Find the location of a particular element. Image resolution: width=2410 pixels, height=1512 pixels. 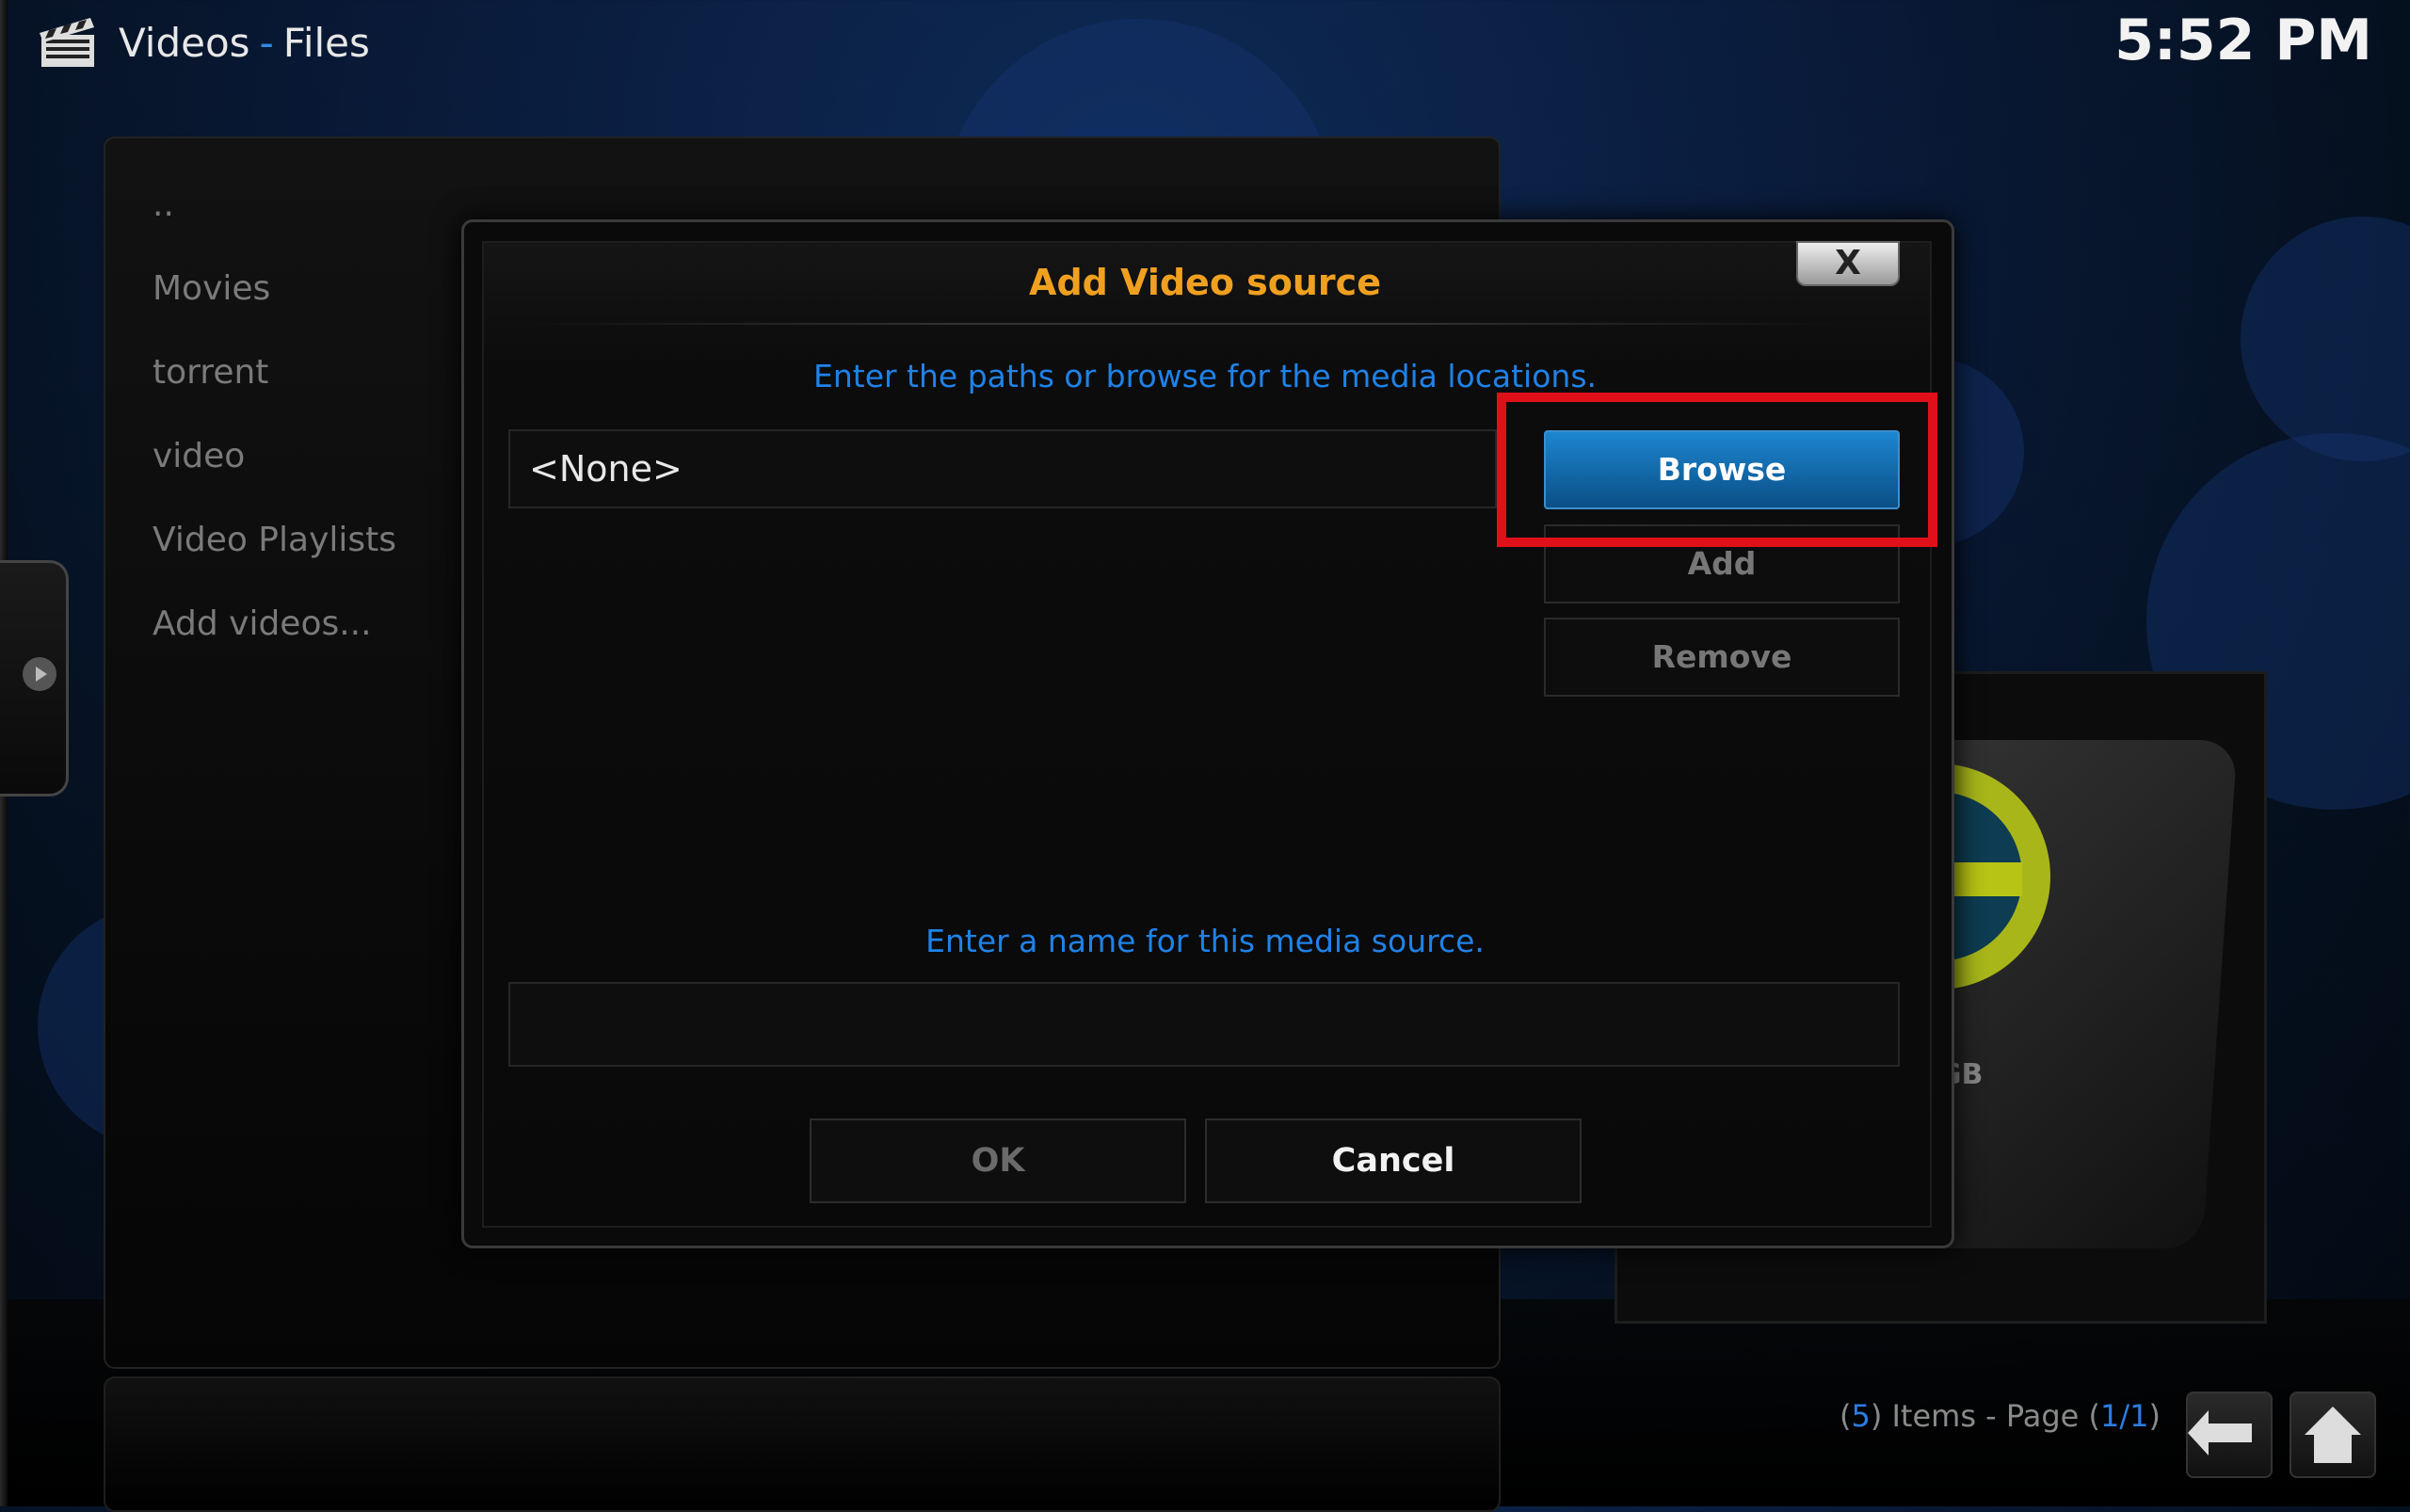

home-button is located at coordinates (2333, 1434).